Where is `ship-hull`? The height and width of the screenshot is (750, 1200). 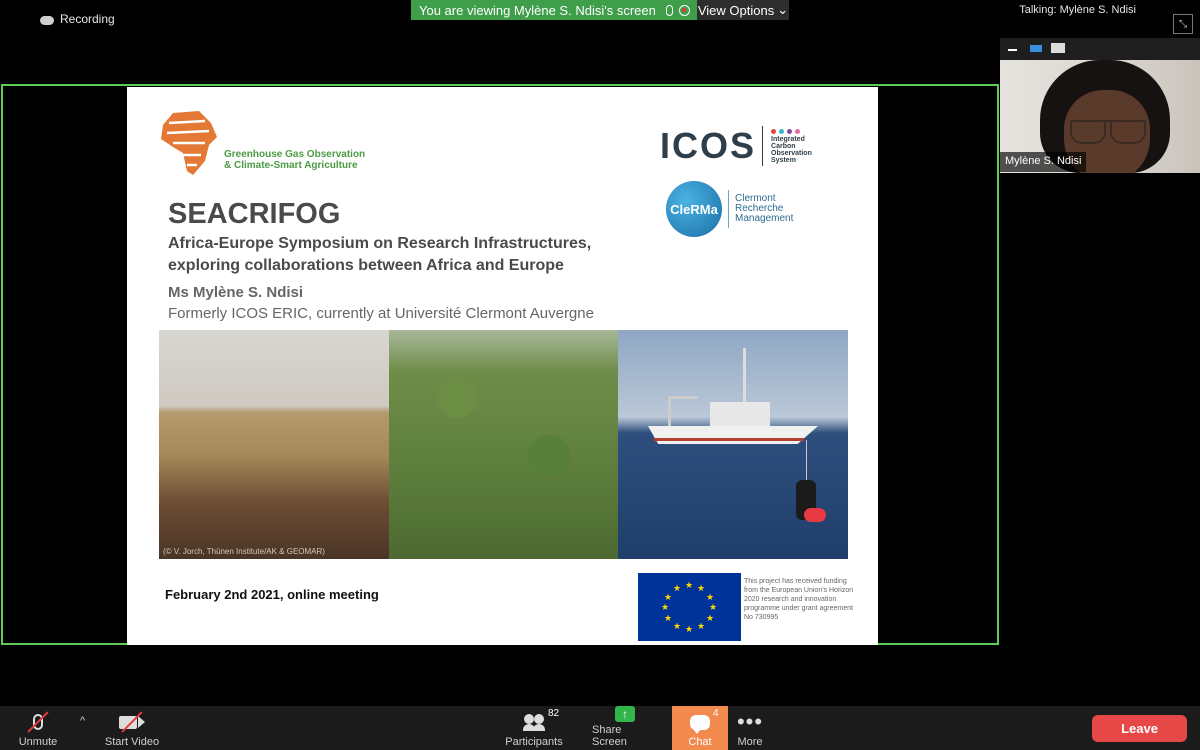 ship-hull is located at coordinates (733, 435).